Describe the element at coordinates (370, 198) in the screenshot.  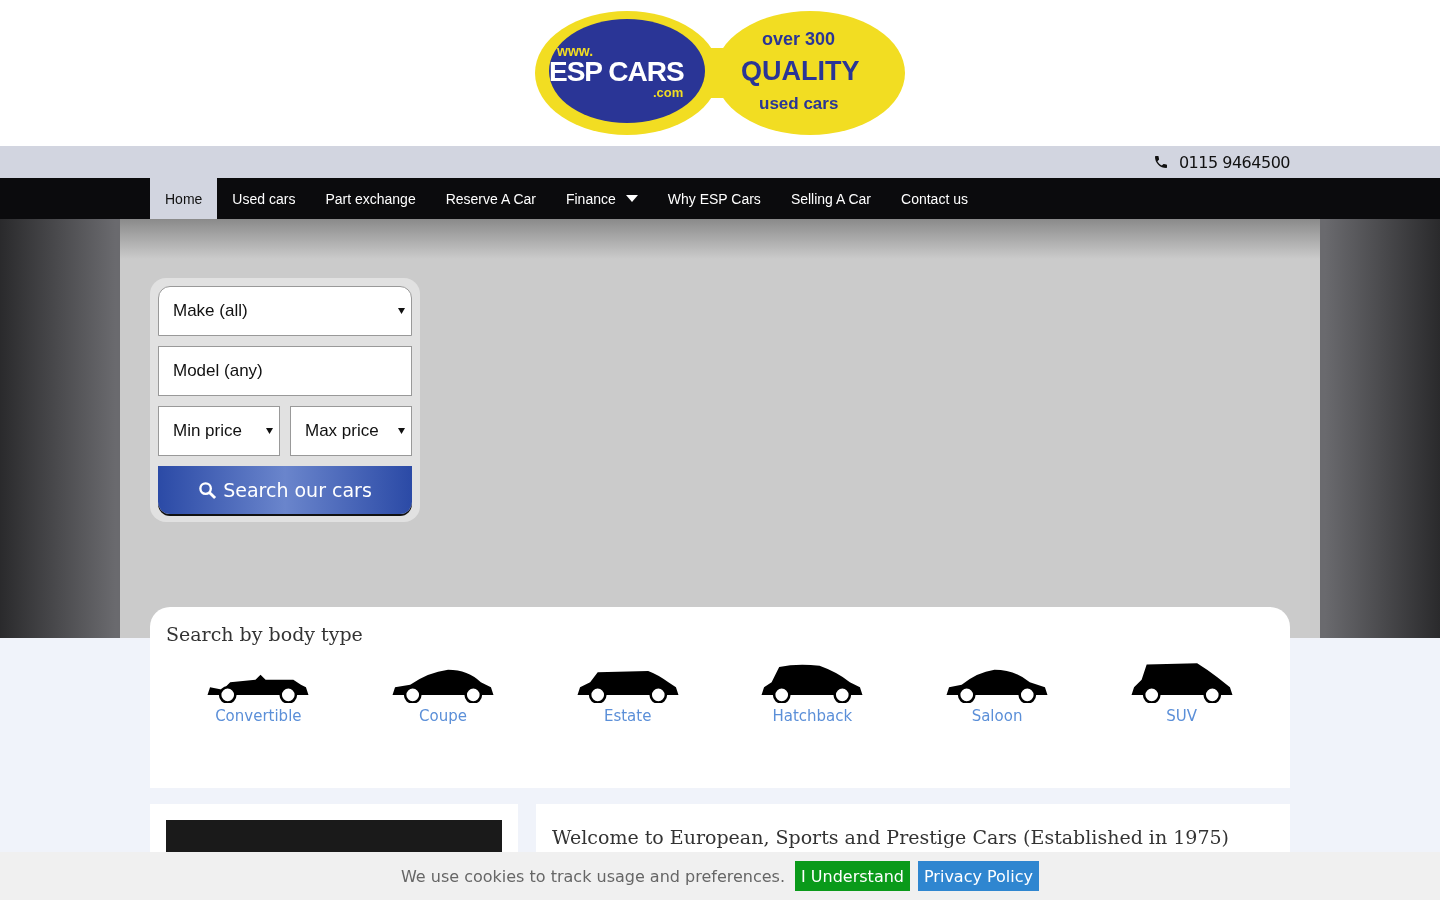
I see `nav-item: Part exchange` at that location.